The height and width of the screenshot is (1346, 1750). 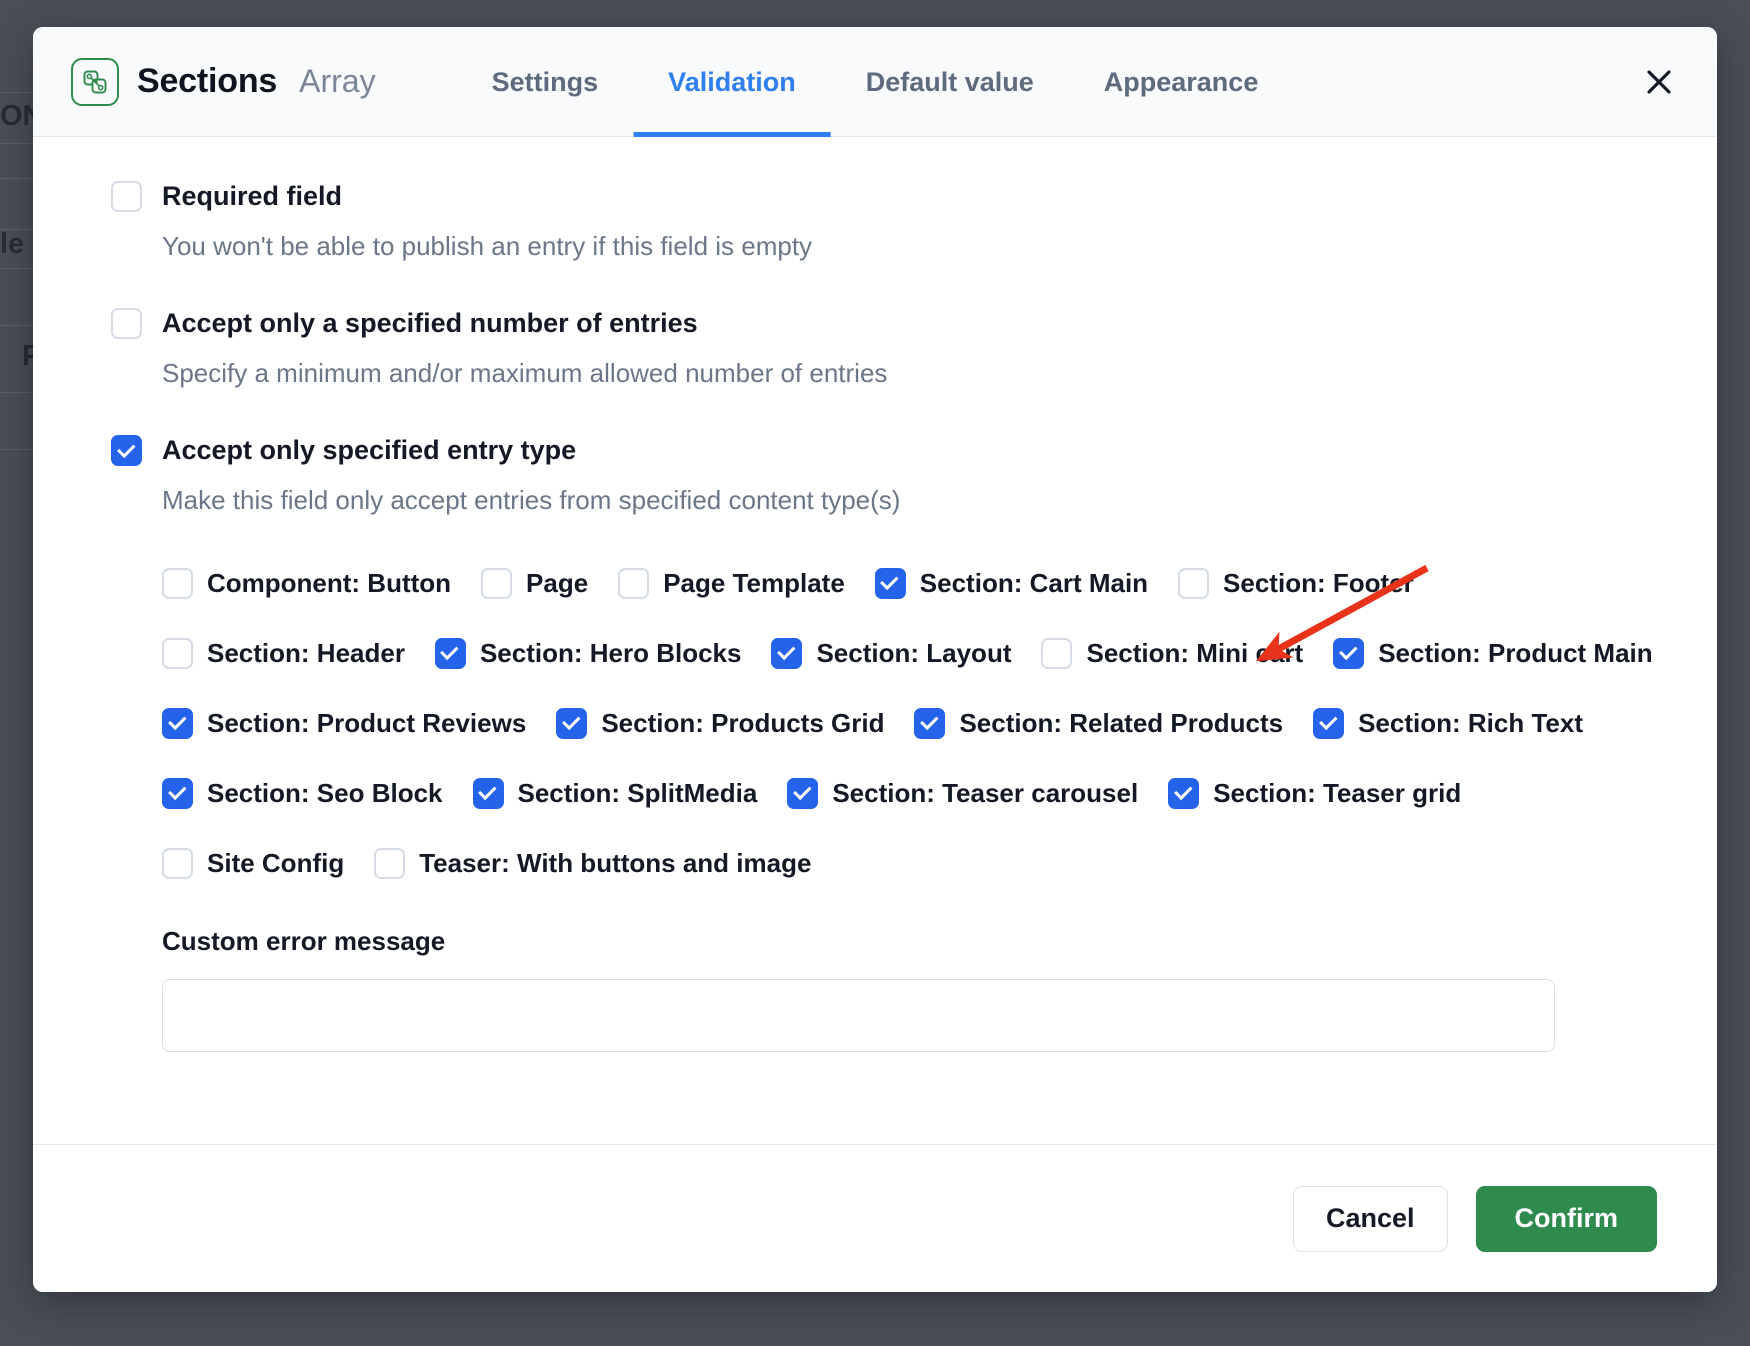 I want to click on required-field-label: Required field, so click(x=252, y=196).